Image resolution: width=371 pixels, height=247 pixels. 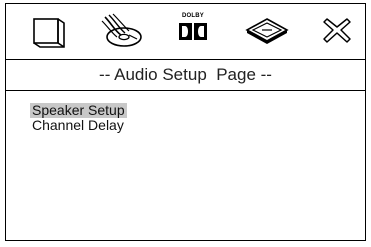 I want to click on tv-screen-icon, so click(x=49, y=31).